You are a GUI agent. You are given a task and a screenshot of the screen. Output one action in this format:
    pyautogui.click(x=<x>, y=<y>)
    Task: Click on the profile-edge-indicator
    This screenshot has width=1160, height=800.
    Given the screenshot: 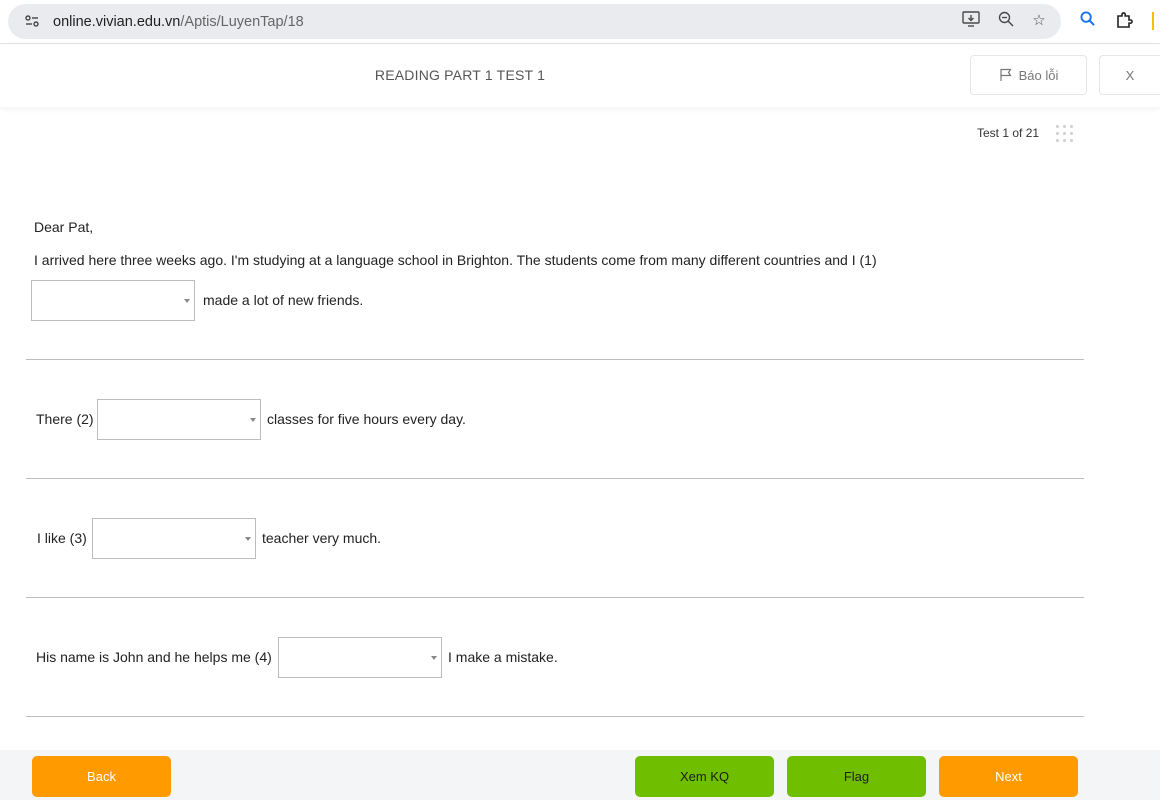 What is the action you would take?
    pyautogui.click(x=1153, y=21)
    